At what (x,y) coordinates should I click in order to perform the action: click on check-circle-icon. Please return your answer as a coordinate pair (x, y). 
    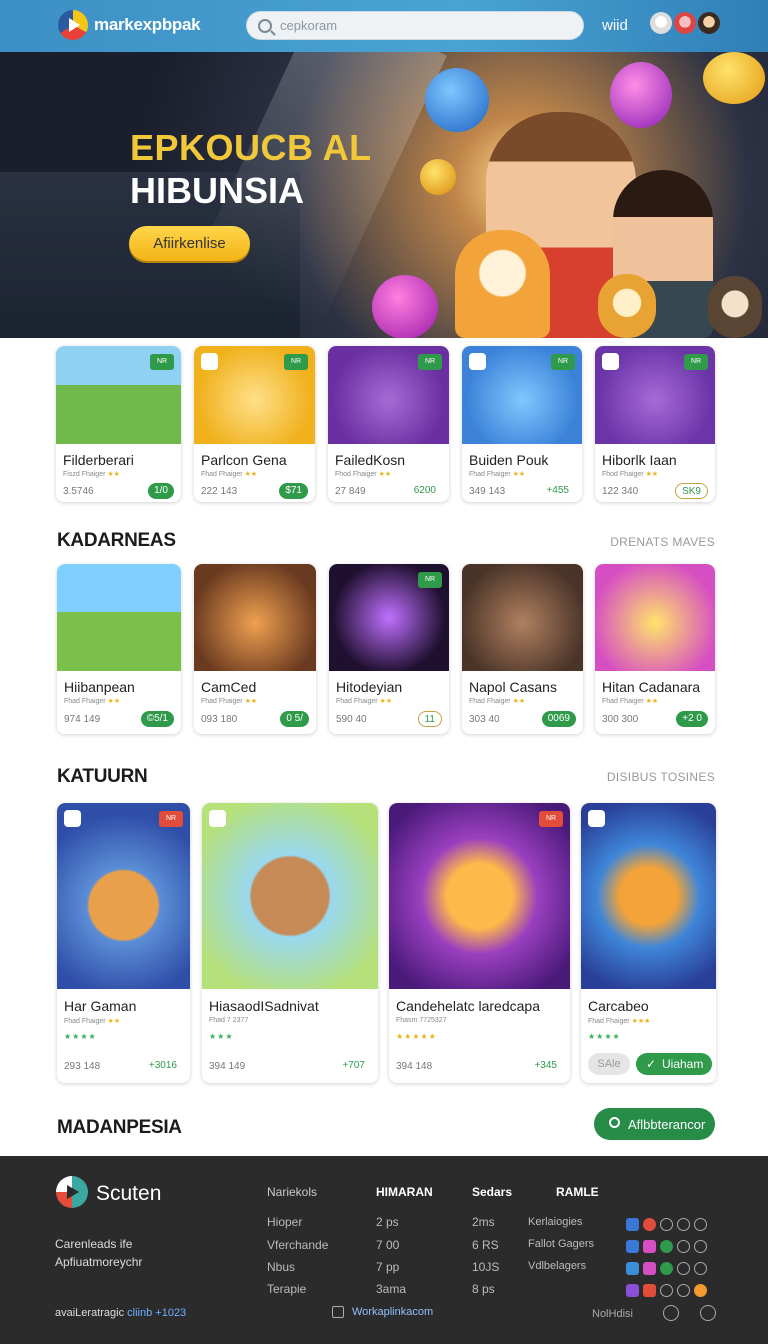
    Looking at the image, I should click on (708, 1313).